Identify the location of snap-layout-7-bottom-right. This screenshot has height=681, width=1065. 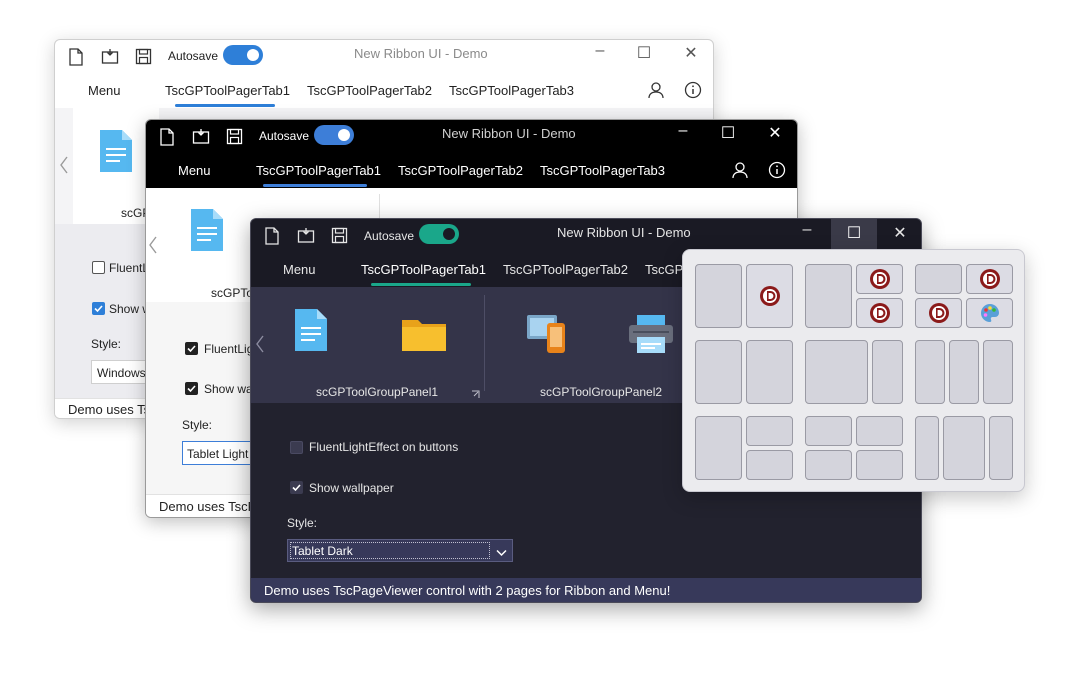
(769, 465).